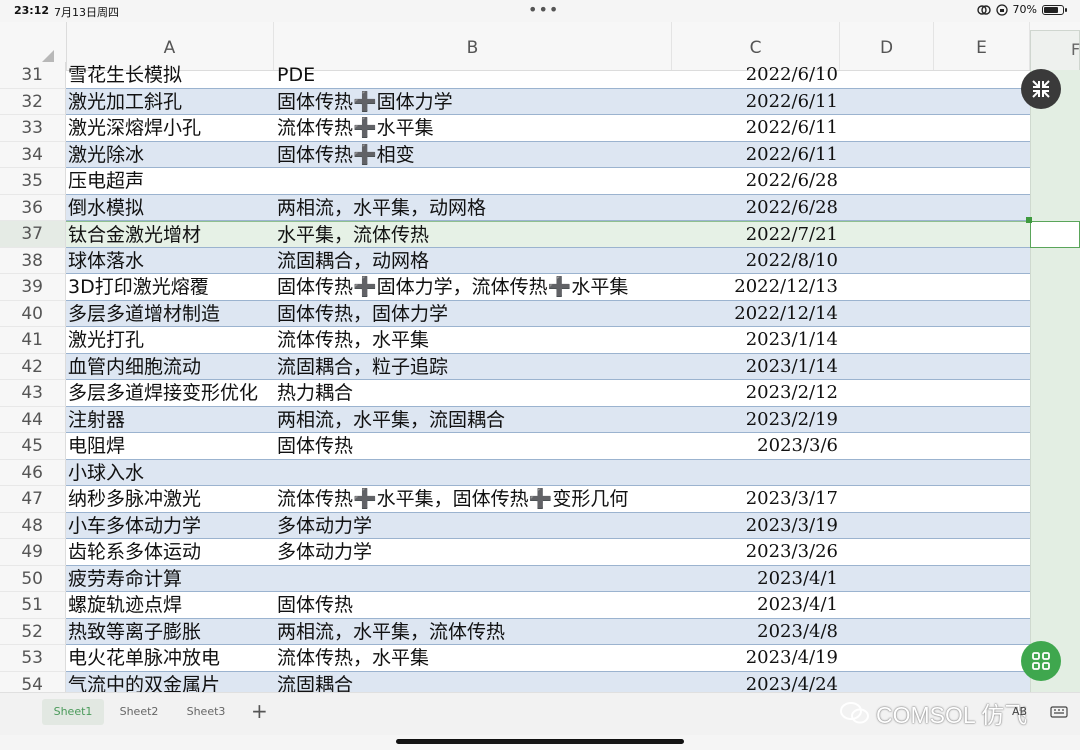 The height and width of the screenshot is (750, 1080). I want to click on cell-c: 2023/2/19, so click(792, 420).